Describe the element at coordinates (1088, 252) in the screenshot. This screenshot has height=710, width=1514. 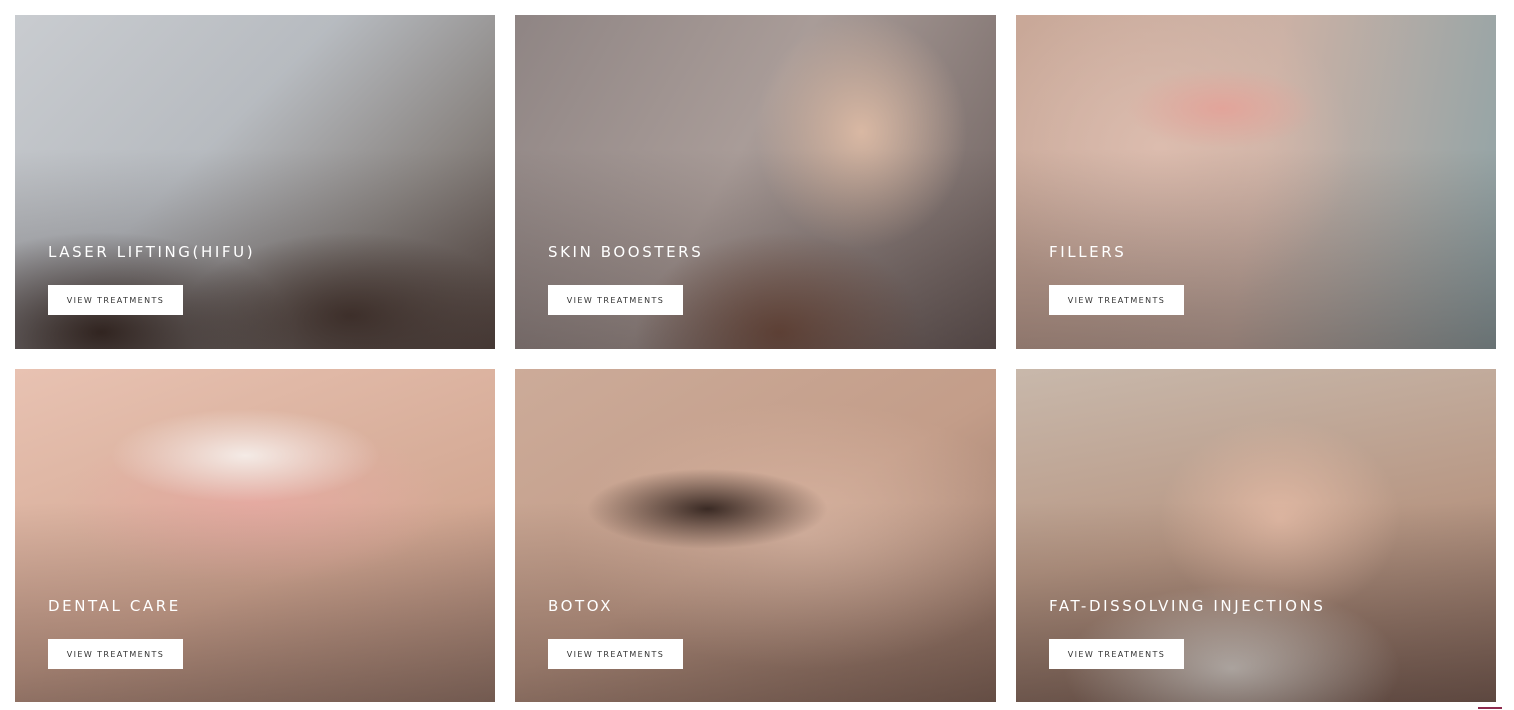
I see `card-title: FILLERS` at that location.